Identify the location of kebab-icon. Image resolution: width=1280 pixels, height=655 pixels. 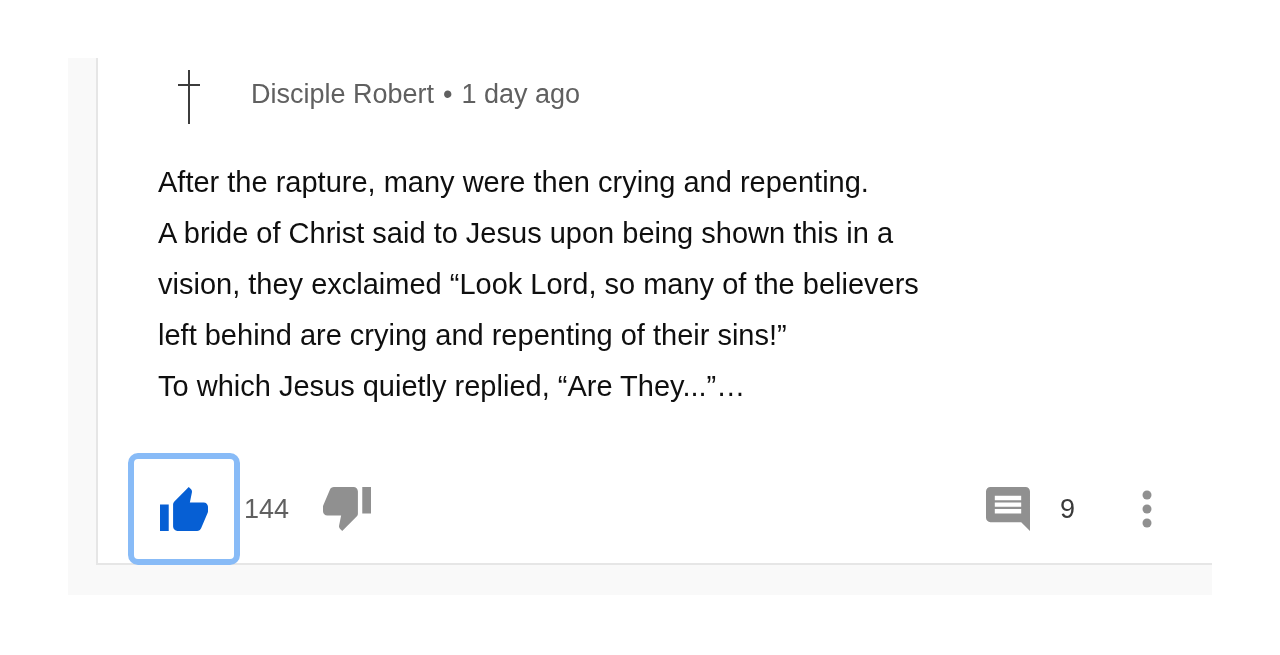
(1147, 509).